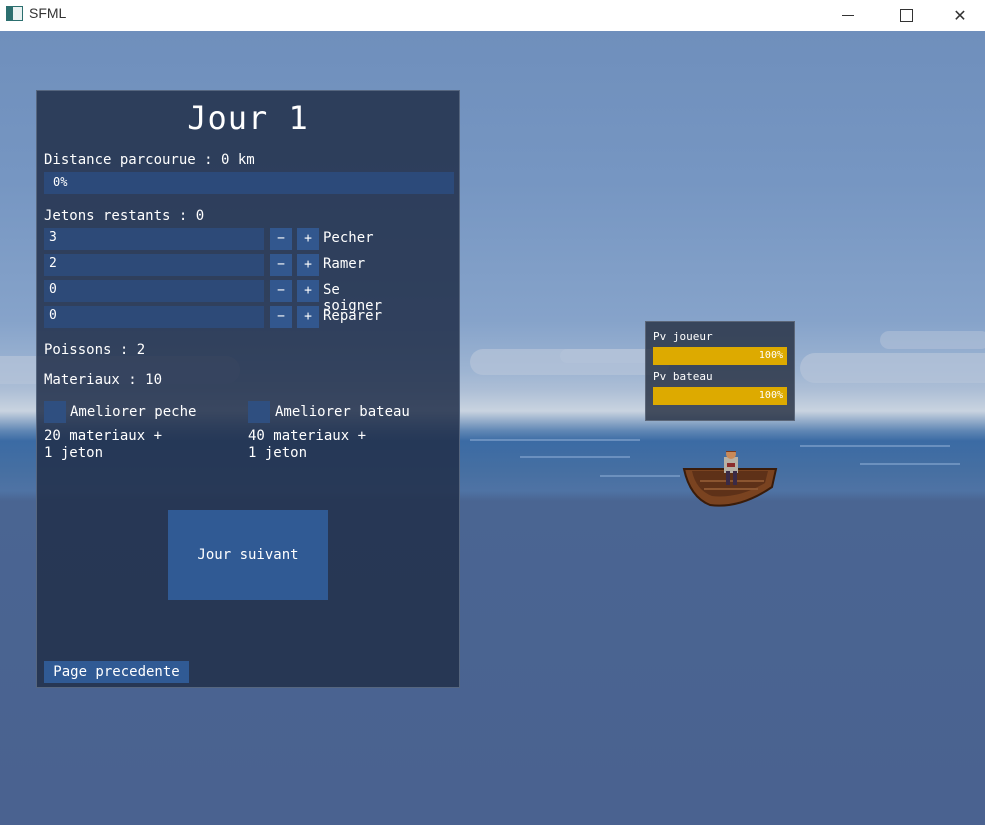  I want to click on action-value-field: 2, so click(154, 265).